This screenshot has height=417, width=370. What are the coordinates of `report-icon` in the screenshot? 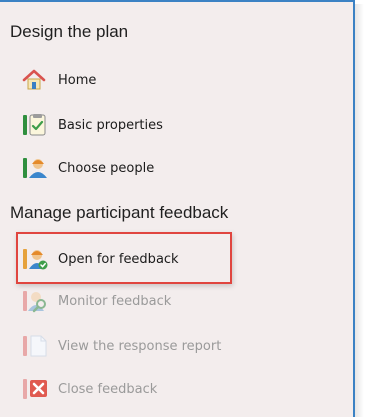 It's located at (35, 346).